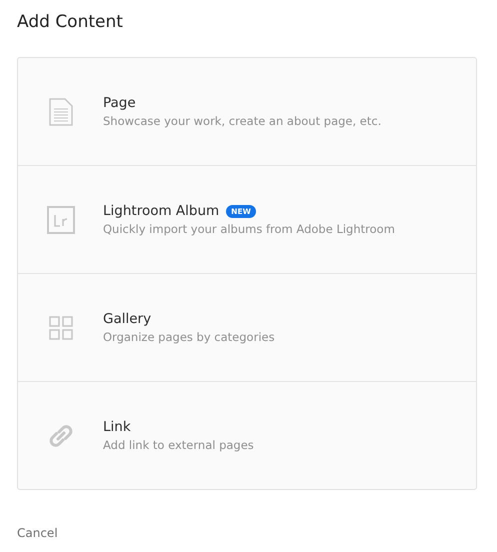  I want to click on option-title: Lightroom Album, so click(161, 211).